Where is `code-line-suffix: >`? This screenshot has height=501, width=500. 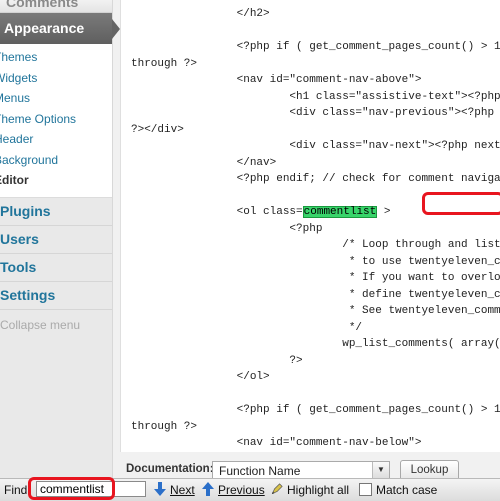 code-line-suffix: > is located at coordinates (384, 212).